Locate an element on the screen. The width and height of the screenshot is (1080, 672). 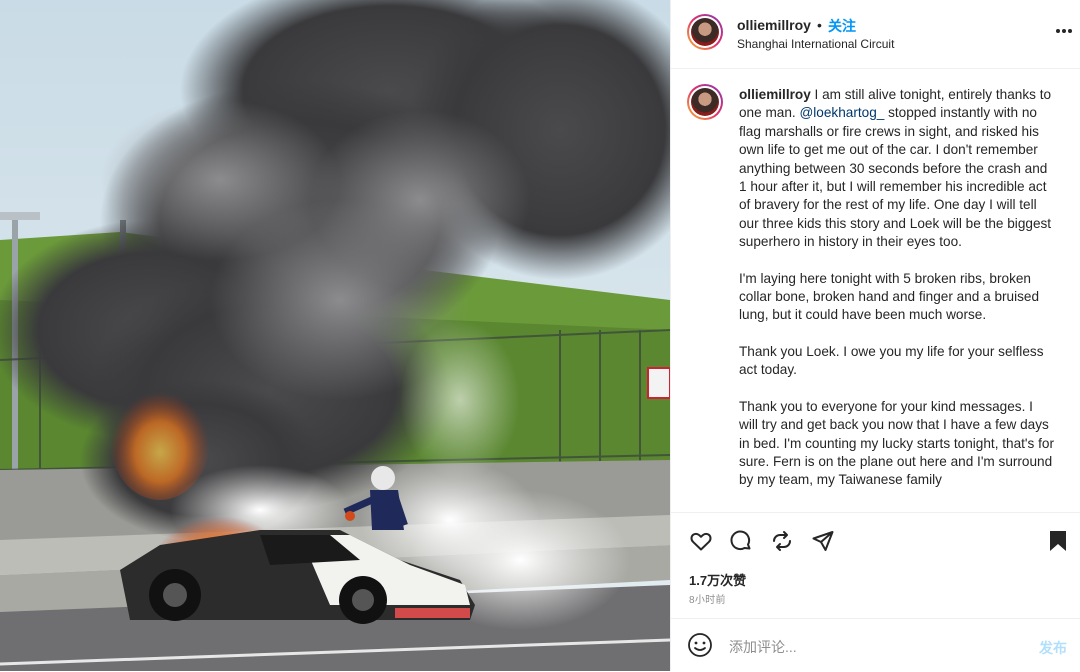
more-horizontal-icon is located at coordinates (1064, 28).